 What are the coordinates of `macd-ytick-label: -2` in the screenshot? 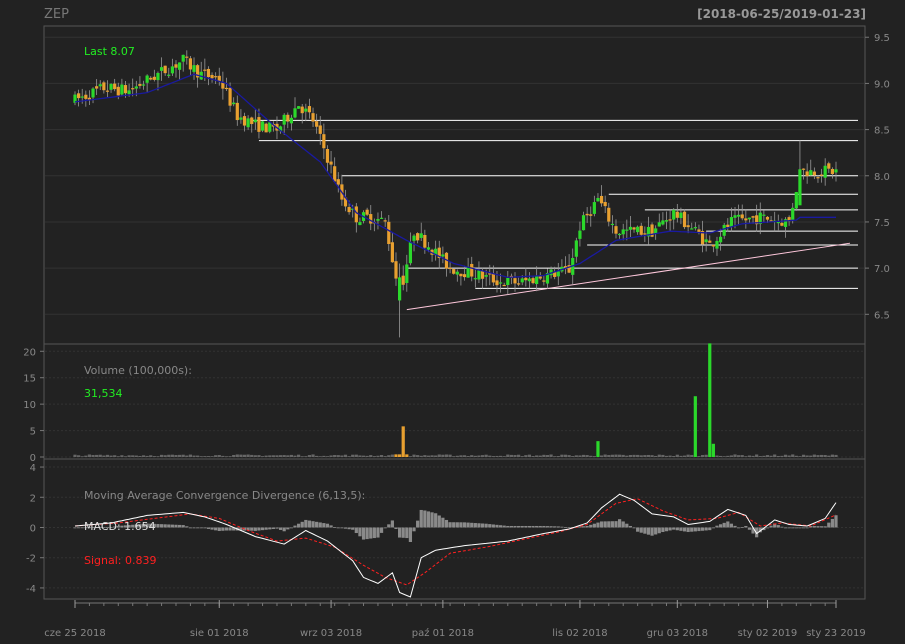 It's located at (31, 559).